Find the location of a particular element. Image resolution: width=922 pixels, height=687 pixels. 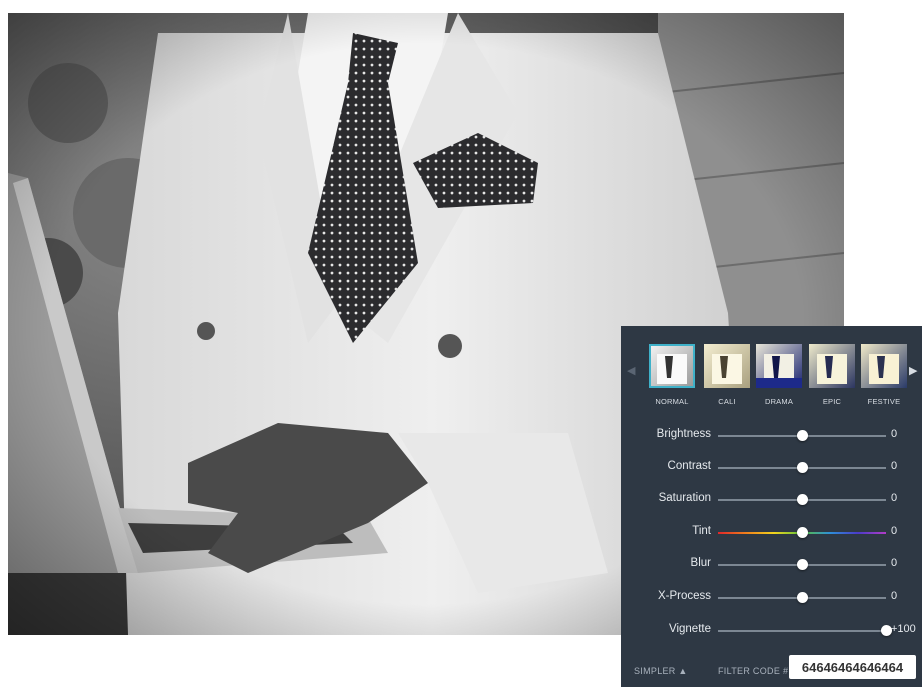

slider-x-process: X-Process 0 is located at coordinates (771, 598).